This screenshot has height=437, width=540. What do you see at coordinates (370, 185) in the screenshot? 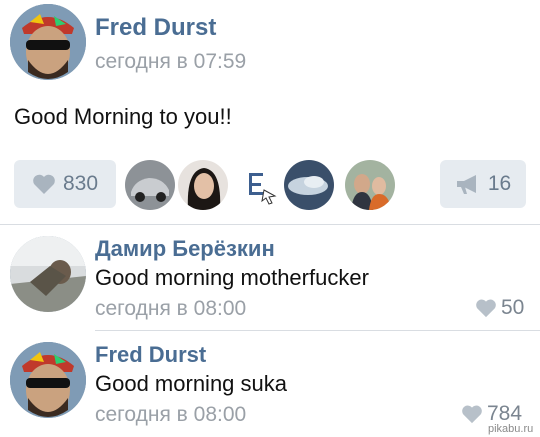
I see `liker-avatar-couple` at bounding box center [370, 185].